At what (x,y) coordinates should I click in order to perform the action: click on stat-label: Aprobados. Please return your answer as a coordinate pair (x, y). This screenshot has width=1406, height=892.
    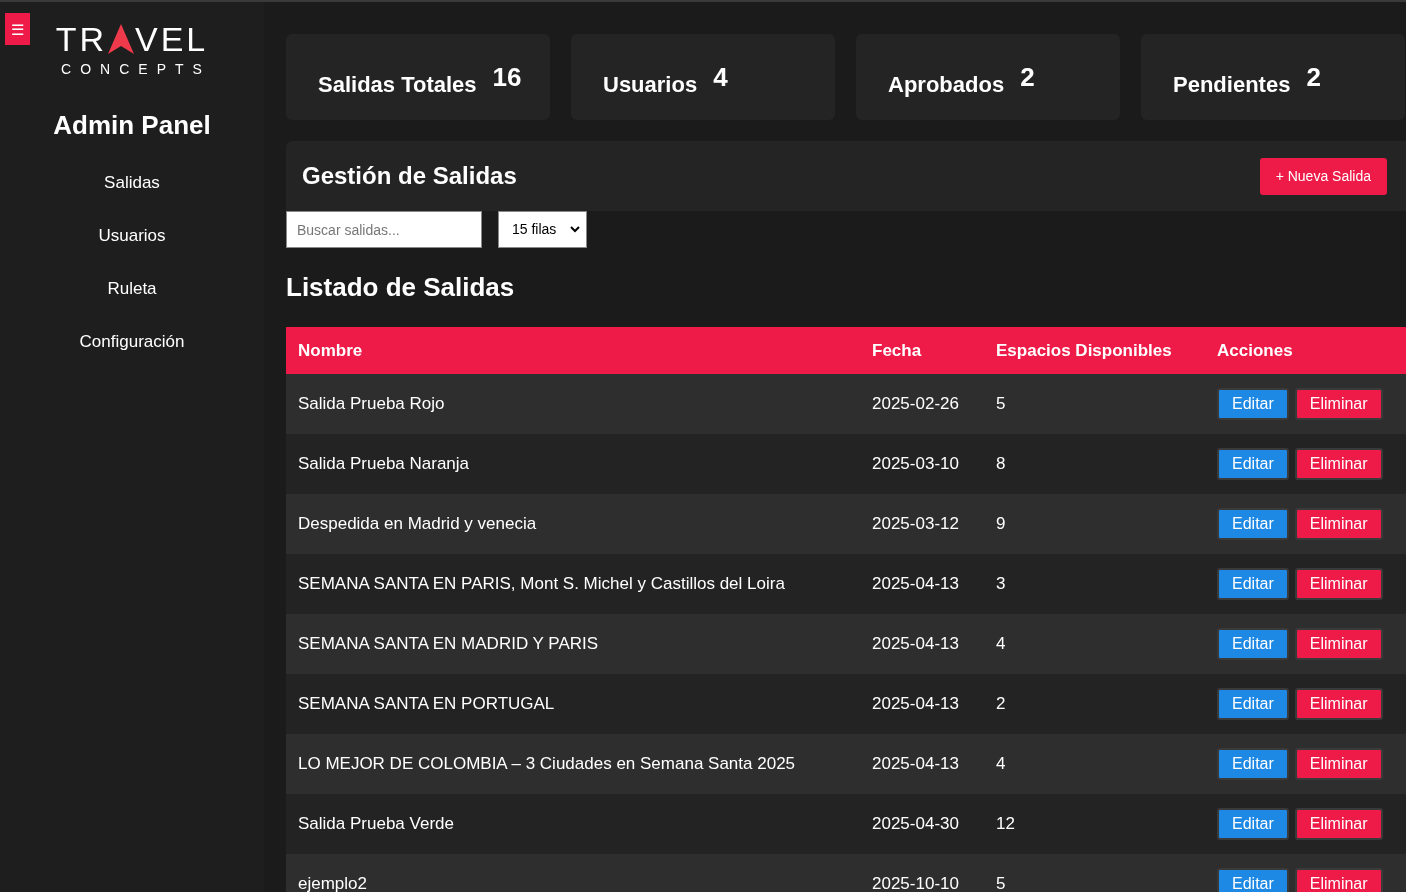
    Looking at the image, I should click on (946, 84).